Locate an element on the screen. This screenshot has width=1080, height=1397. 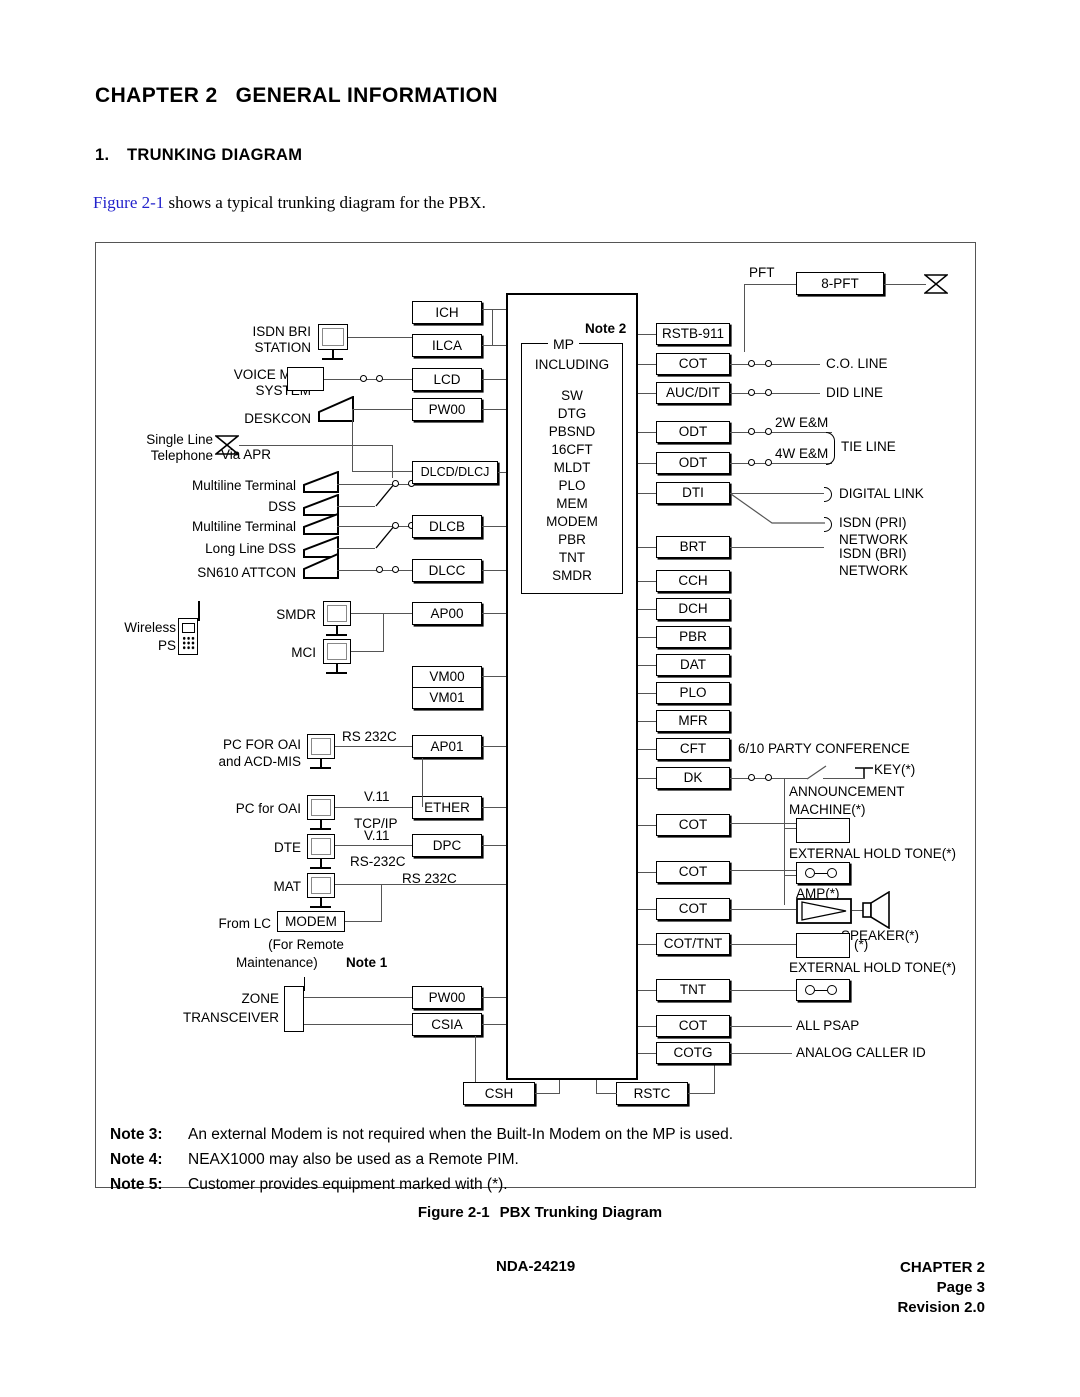
figure-caption: Figure 2-1 PBX Trunking Diagram is located at coordinates (540, 1212).